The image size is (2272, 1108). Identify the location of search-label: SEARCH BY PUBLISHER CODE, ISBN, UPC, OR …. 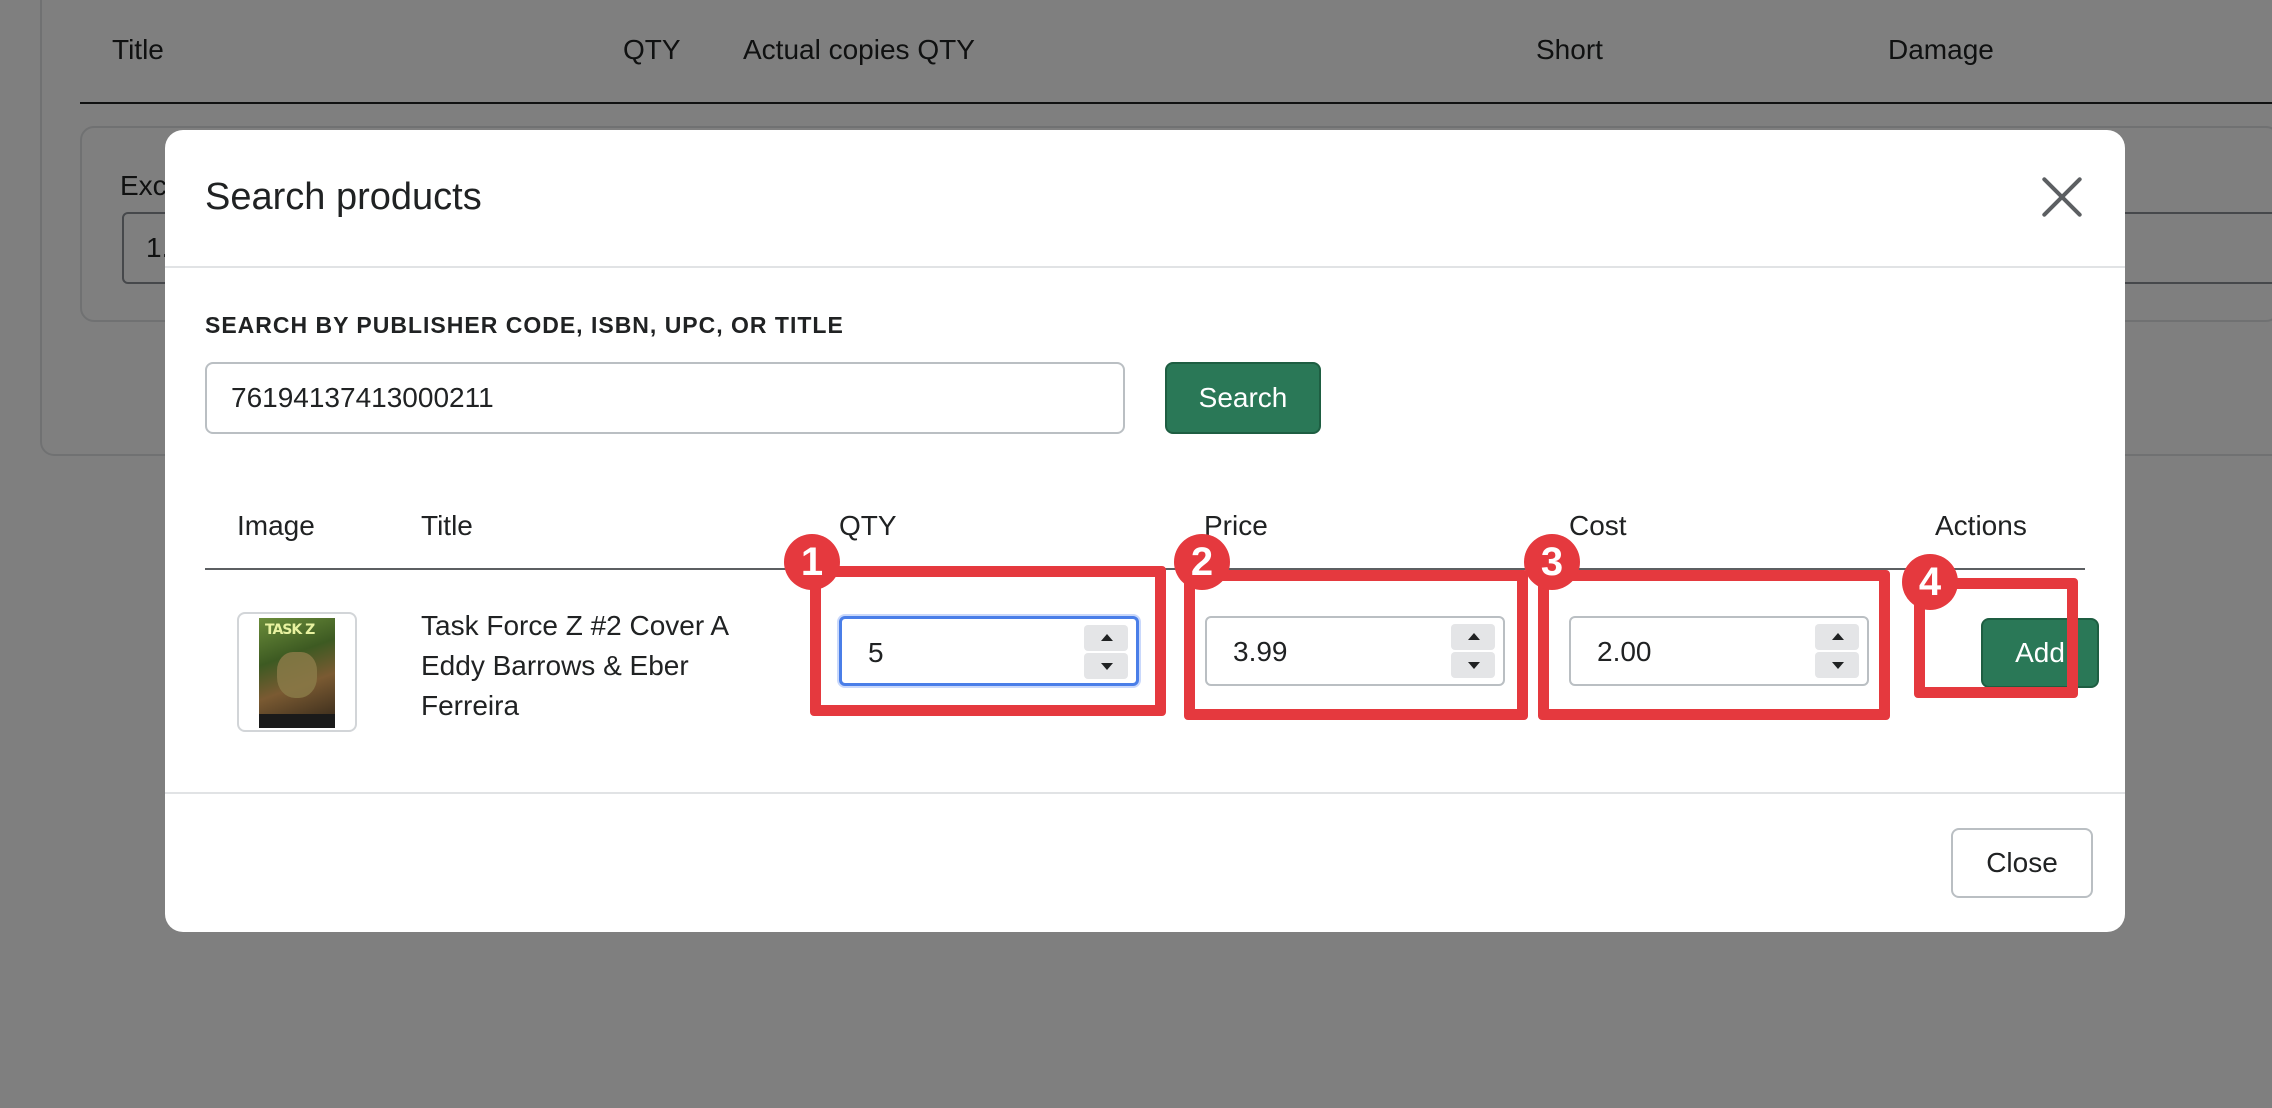
(524, 325).